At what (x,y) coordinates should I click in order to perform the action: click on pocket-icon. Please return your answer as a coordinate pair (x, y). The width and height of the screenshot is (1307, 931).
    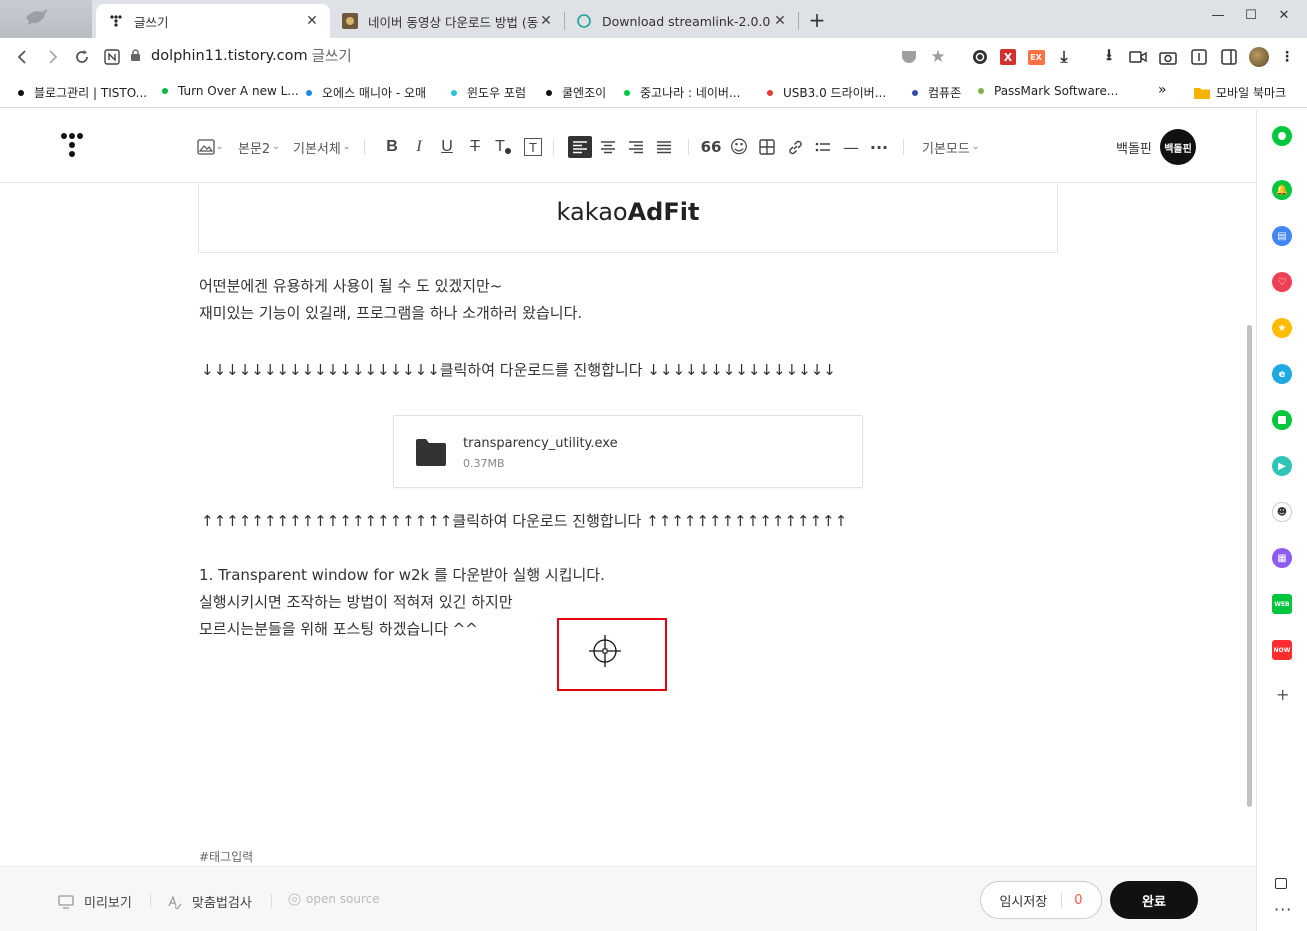
    Looking at the image, I should click on (909, 57).